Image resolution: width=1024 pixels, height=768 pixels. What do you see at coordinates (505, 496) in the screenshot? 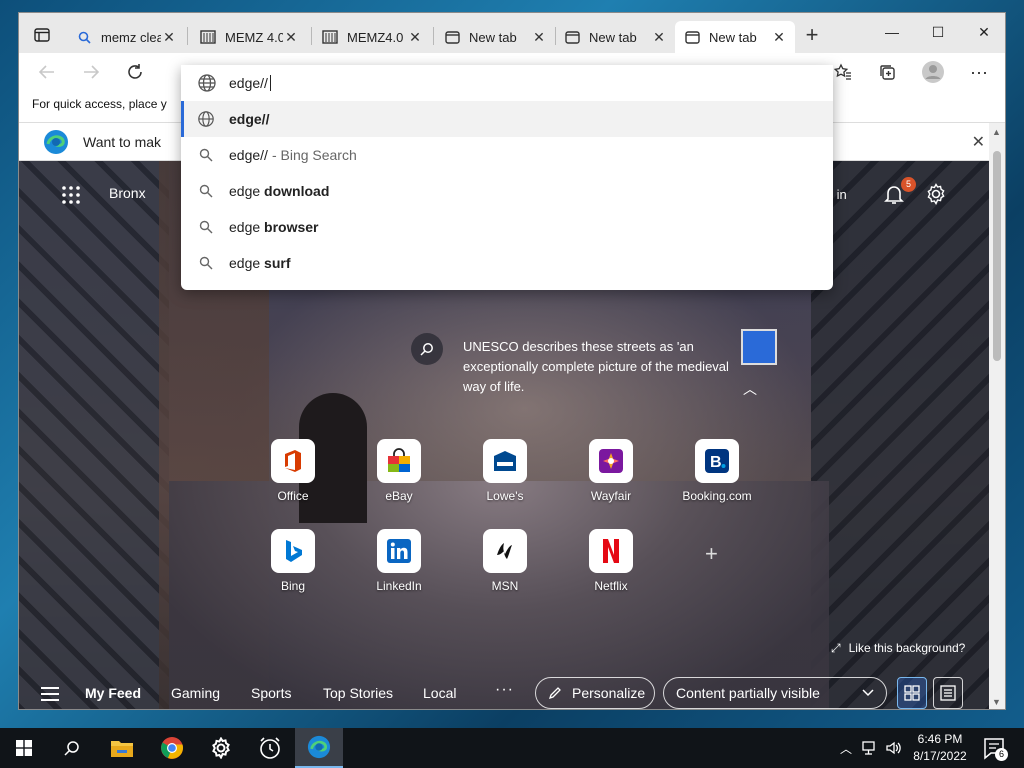
I see `quick-link-label: Lowe's` at bounding box center [505, 496].